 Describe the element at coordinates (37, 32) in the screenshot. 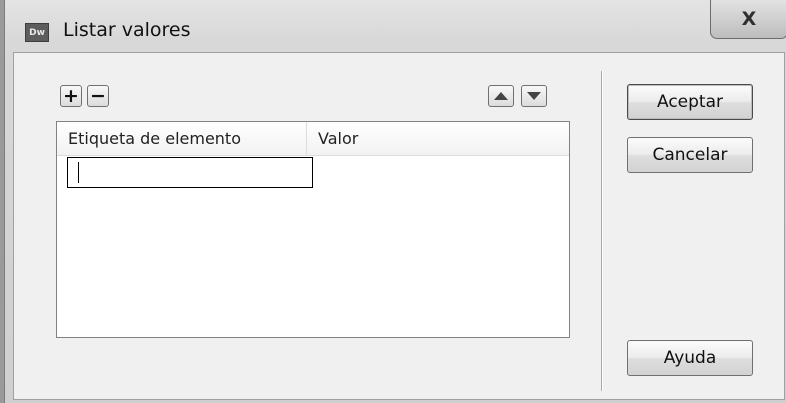

I see `dreamweaver-app-icon: Dw` at that location.